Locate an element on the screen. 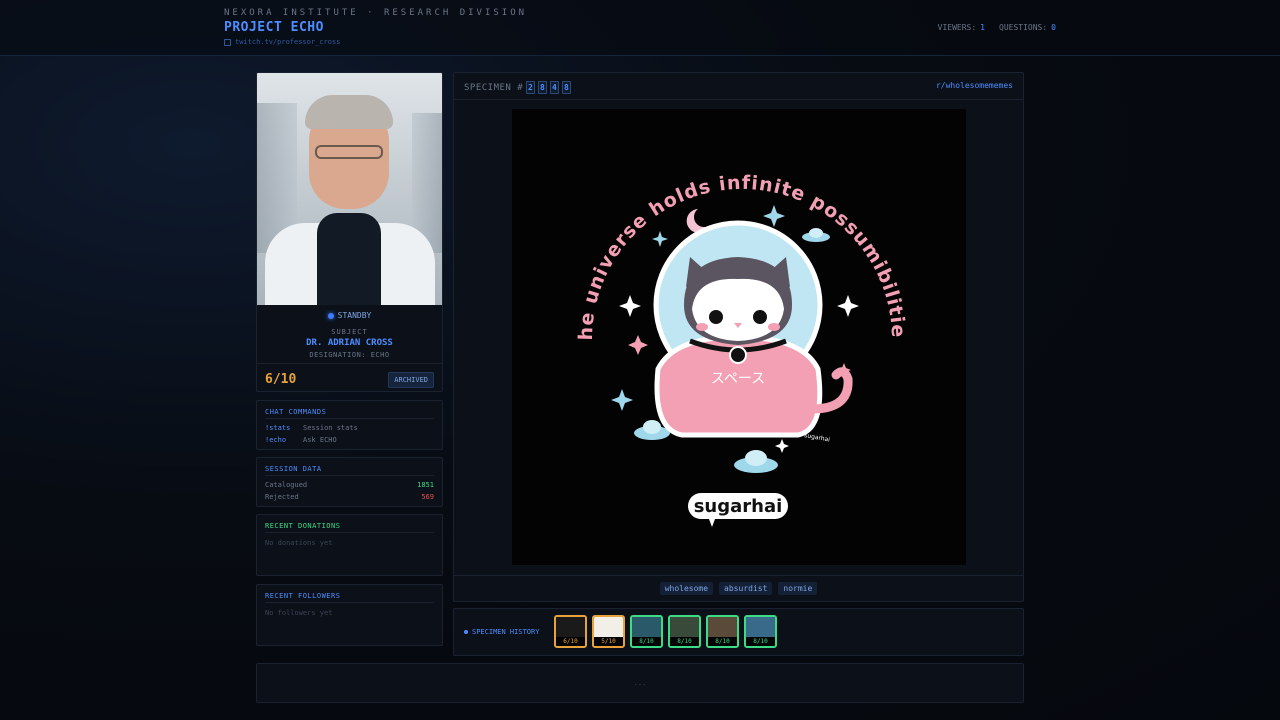  tag-chip: normie is located at coordinates (798, 588).